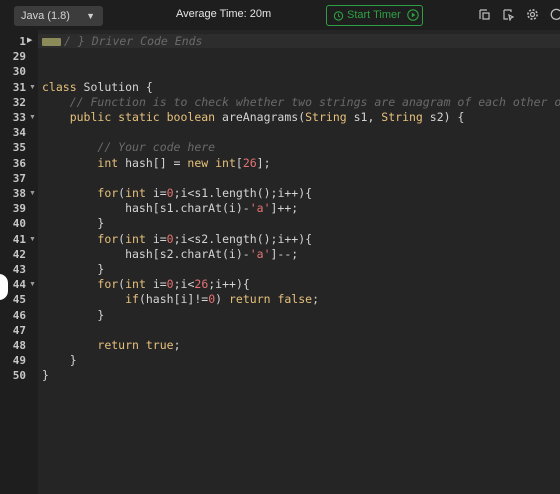 The image size is (560, 494). I want to click on code-line: for(int i=0;i<s1.length();i++){, so click(177, 193).